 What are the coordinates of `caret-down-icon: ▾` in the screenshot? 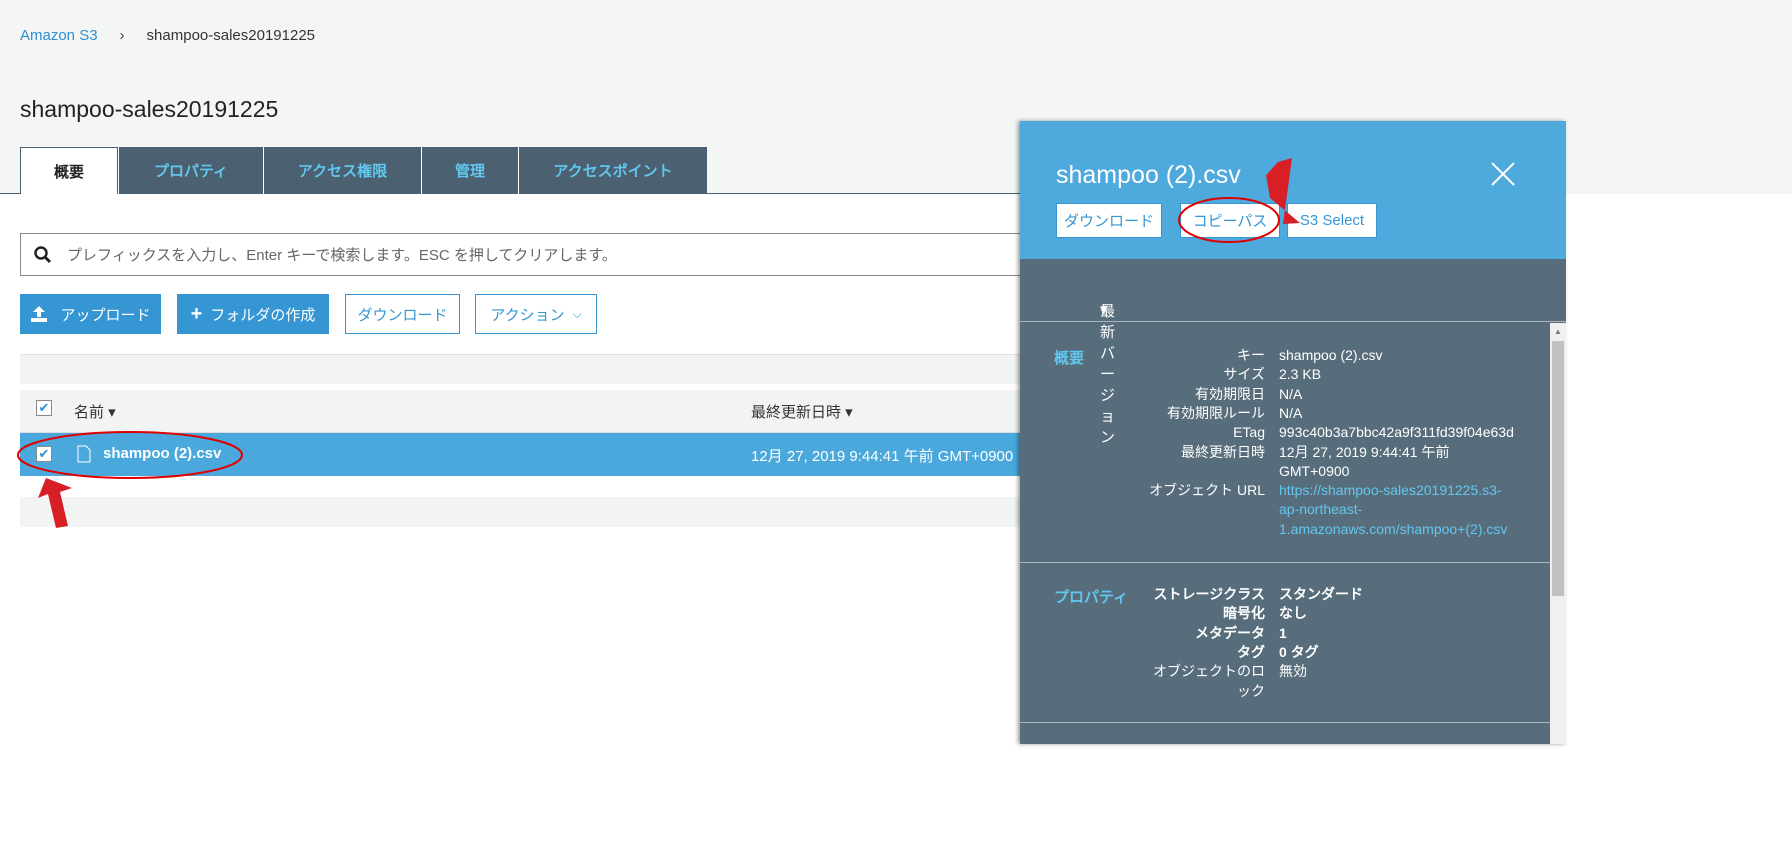 It's located at (1104, 309).